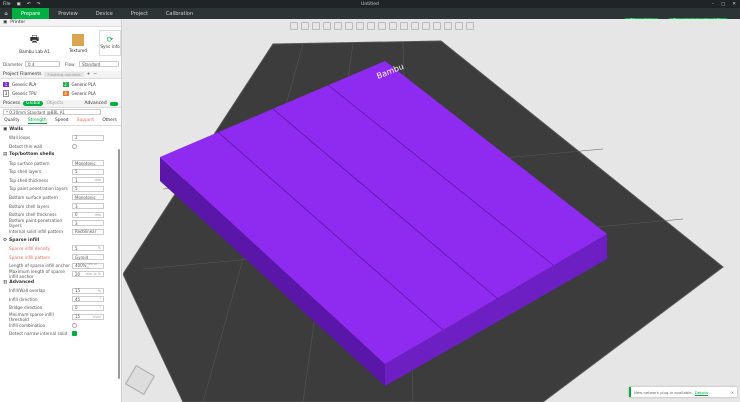  I want to click on flow-select: Standard, so click(99, 64).